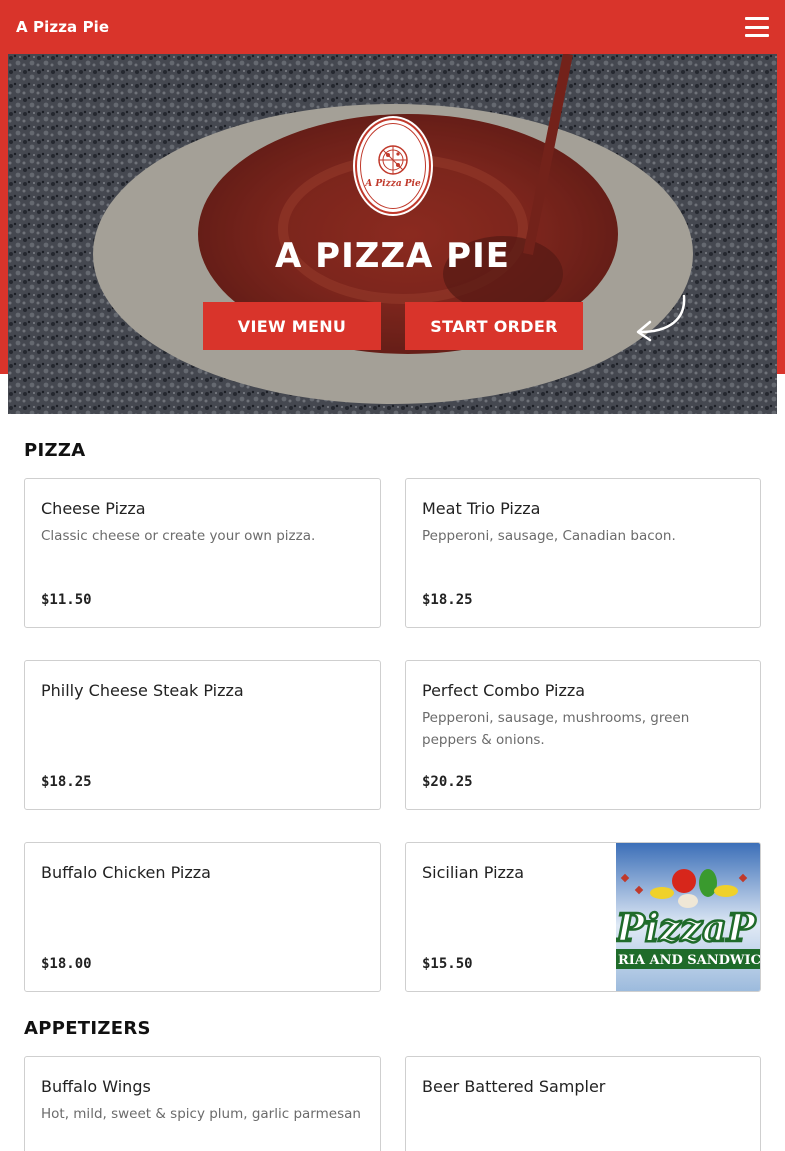 The width and height of the screenshot is (785, 1151). I want to click on menu-item-card: Buffalo Chicken Pizza $18.00, so click(202, 917).